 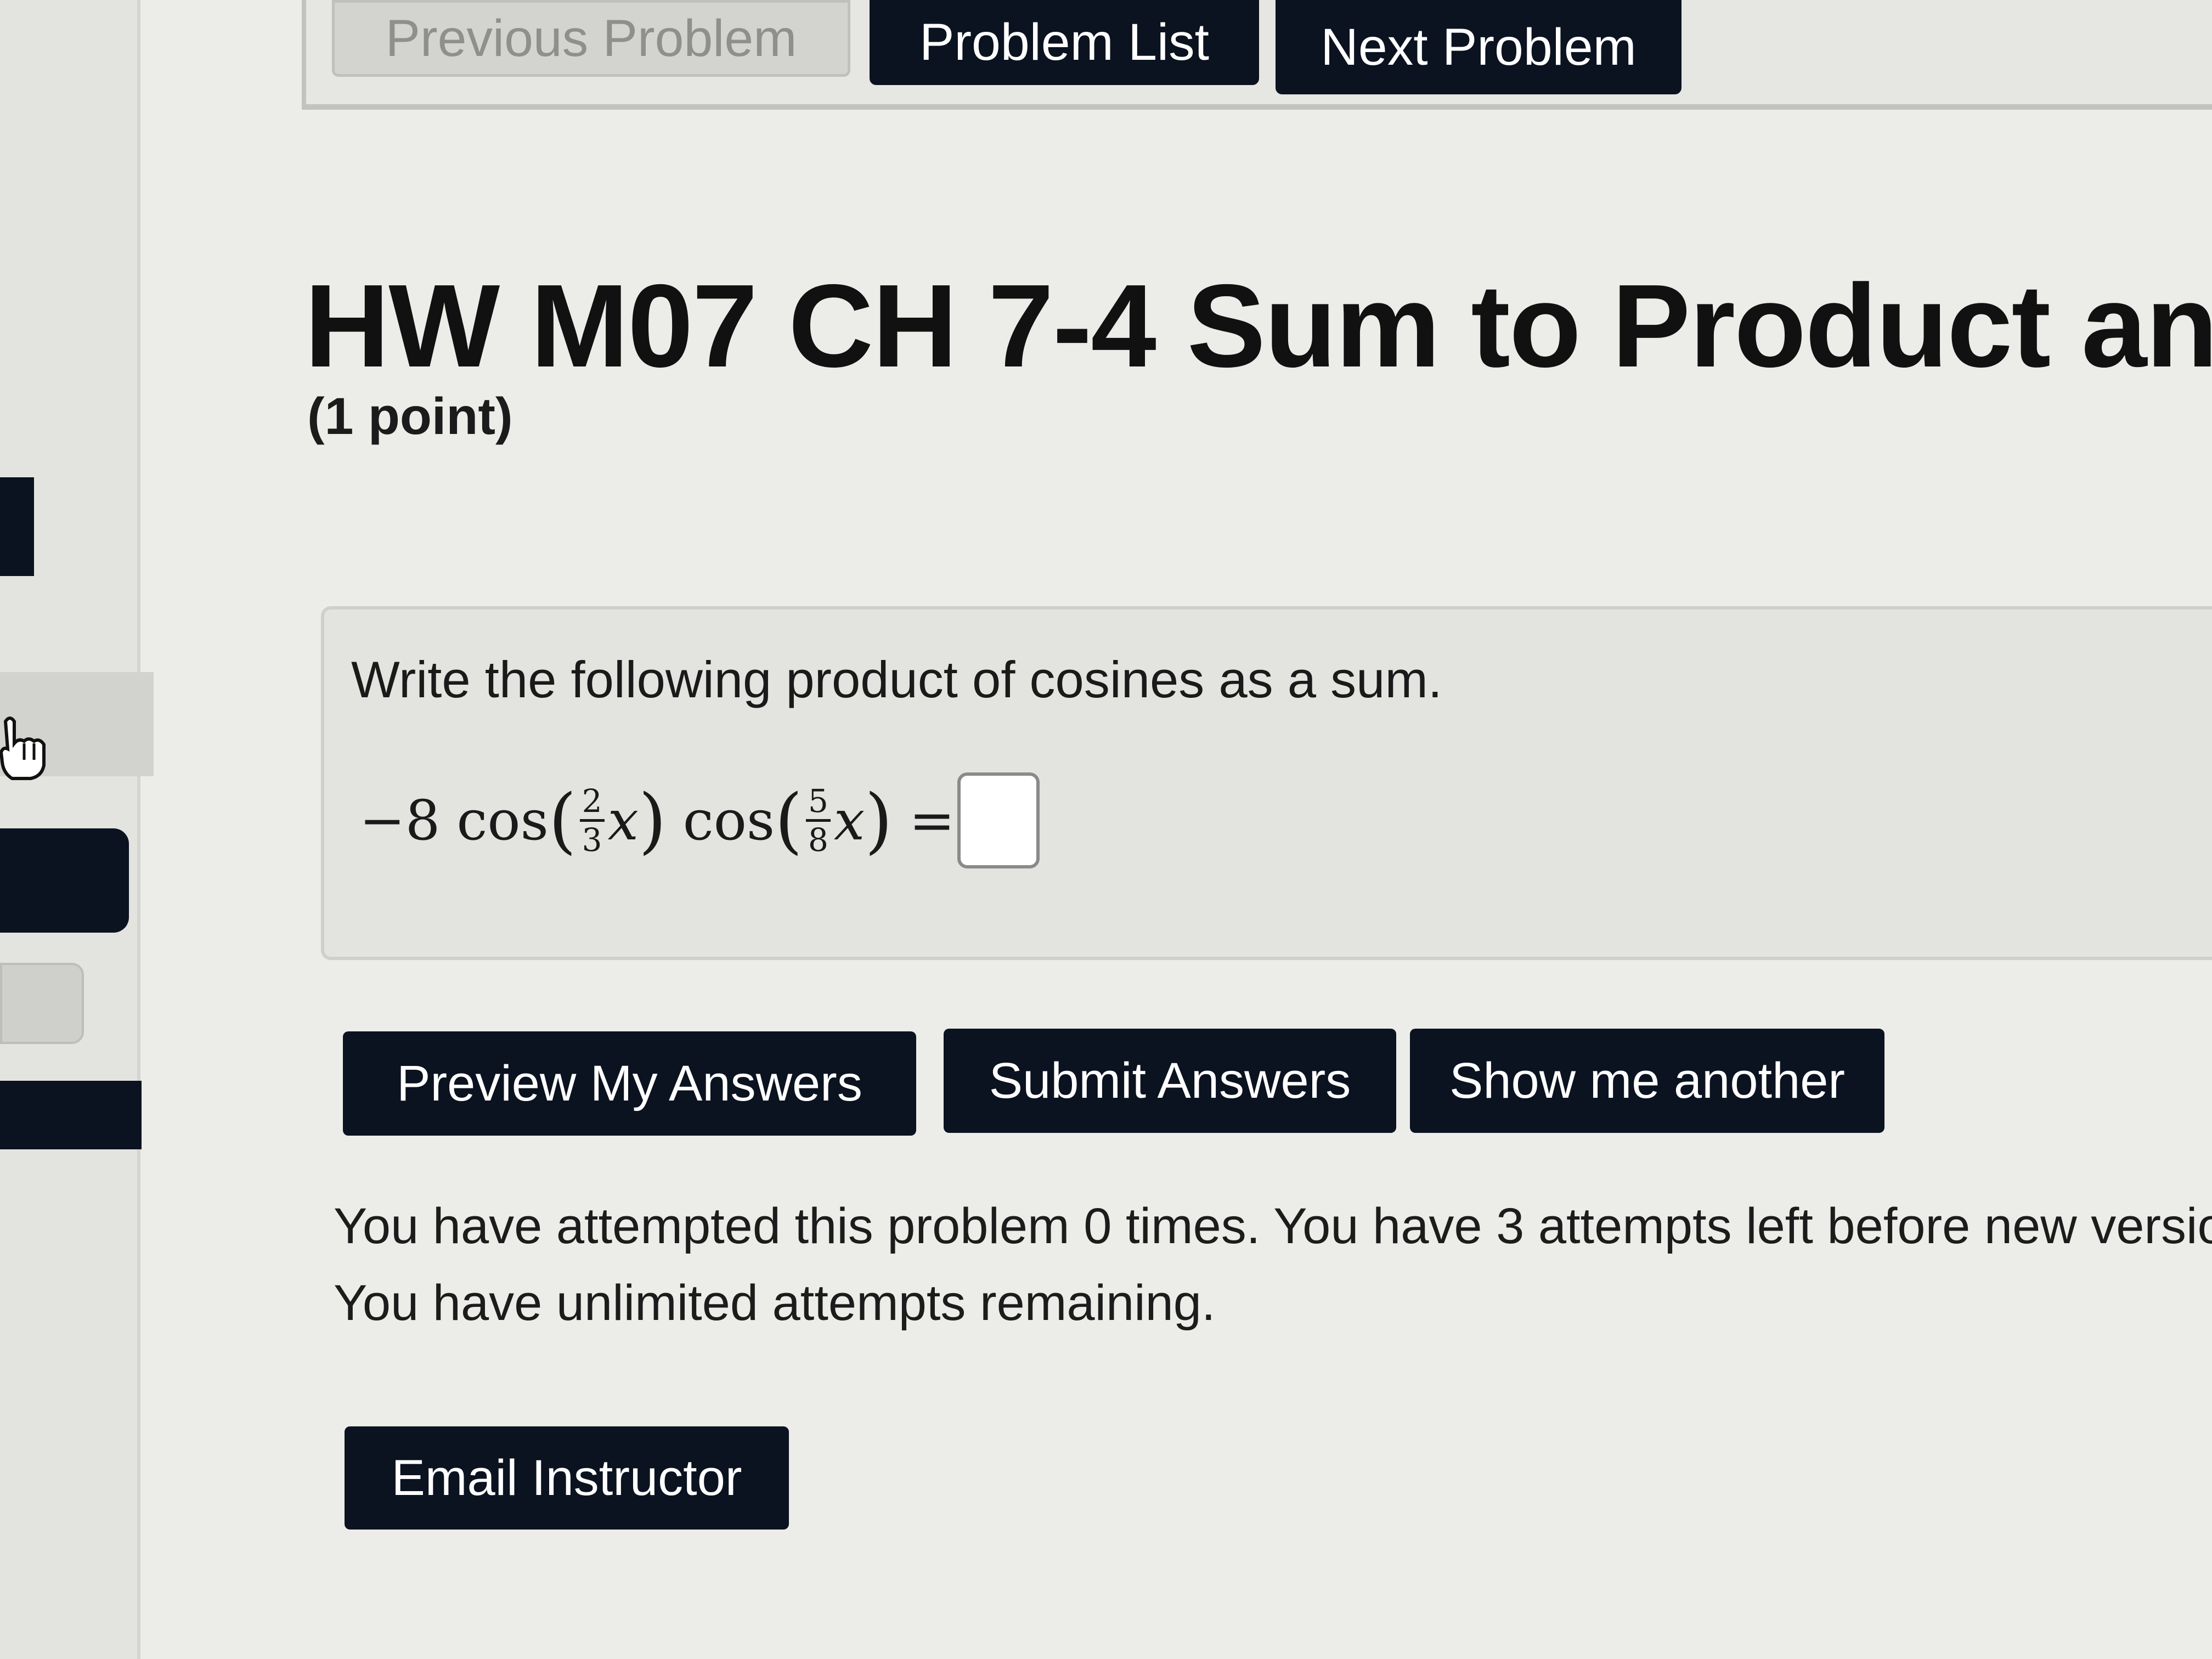 I want to click on fraction-1: 2 3, so click(x=592, y=822).